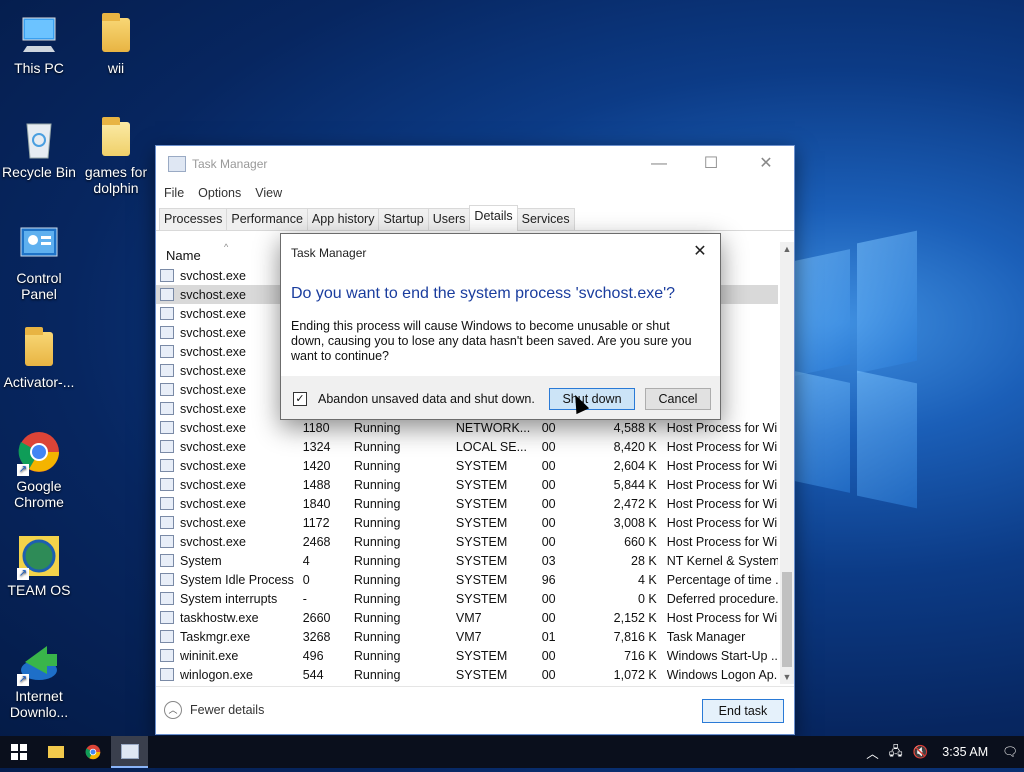 This screenshot has width=1024, height=772. Describe the element at coordinates (39, 453) in the screenshot. I see `chrome-icon: ↗` at that location.